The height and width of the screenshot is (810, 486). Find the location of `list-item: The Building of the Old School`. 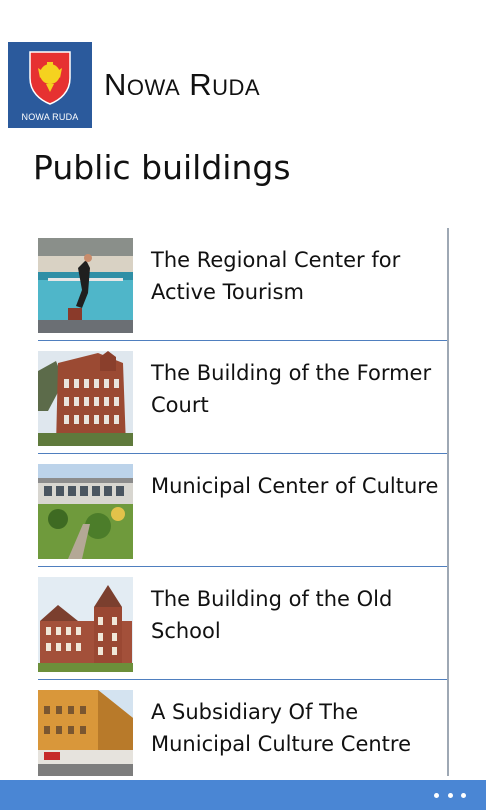

list-item: The Building of the Old School is located at coordinates (243, 623).